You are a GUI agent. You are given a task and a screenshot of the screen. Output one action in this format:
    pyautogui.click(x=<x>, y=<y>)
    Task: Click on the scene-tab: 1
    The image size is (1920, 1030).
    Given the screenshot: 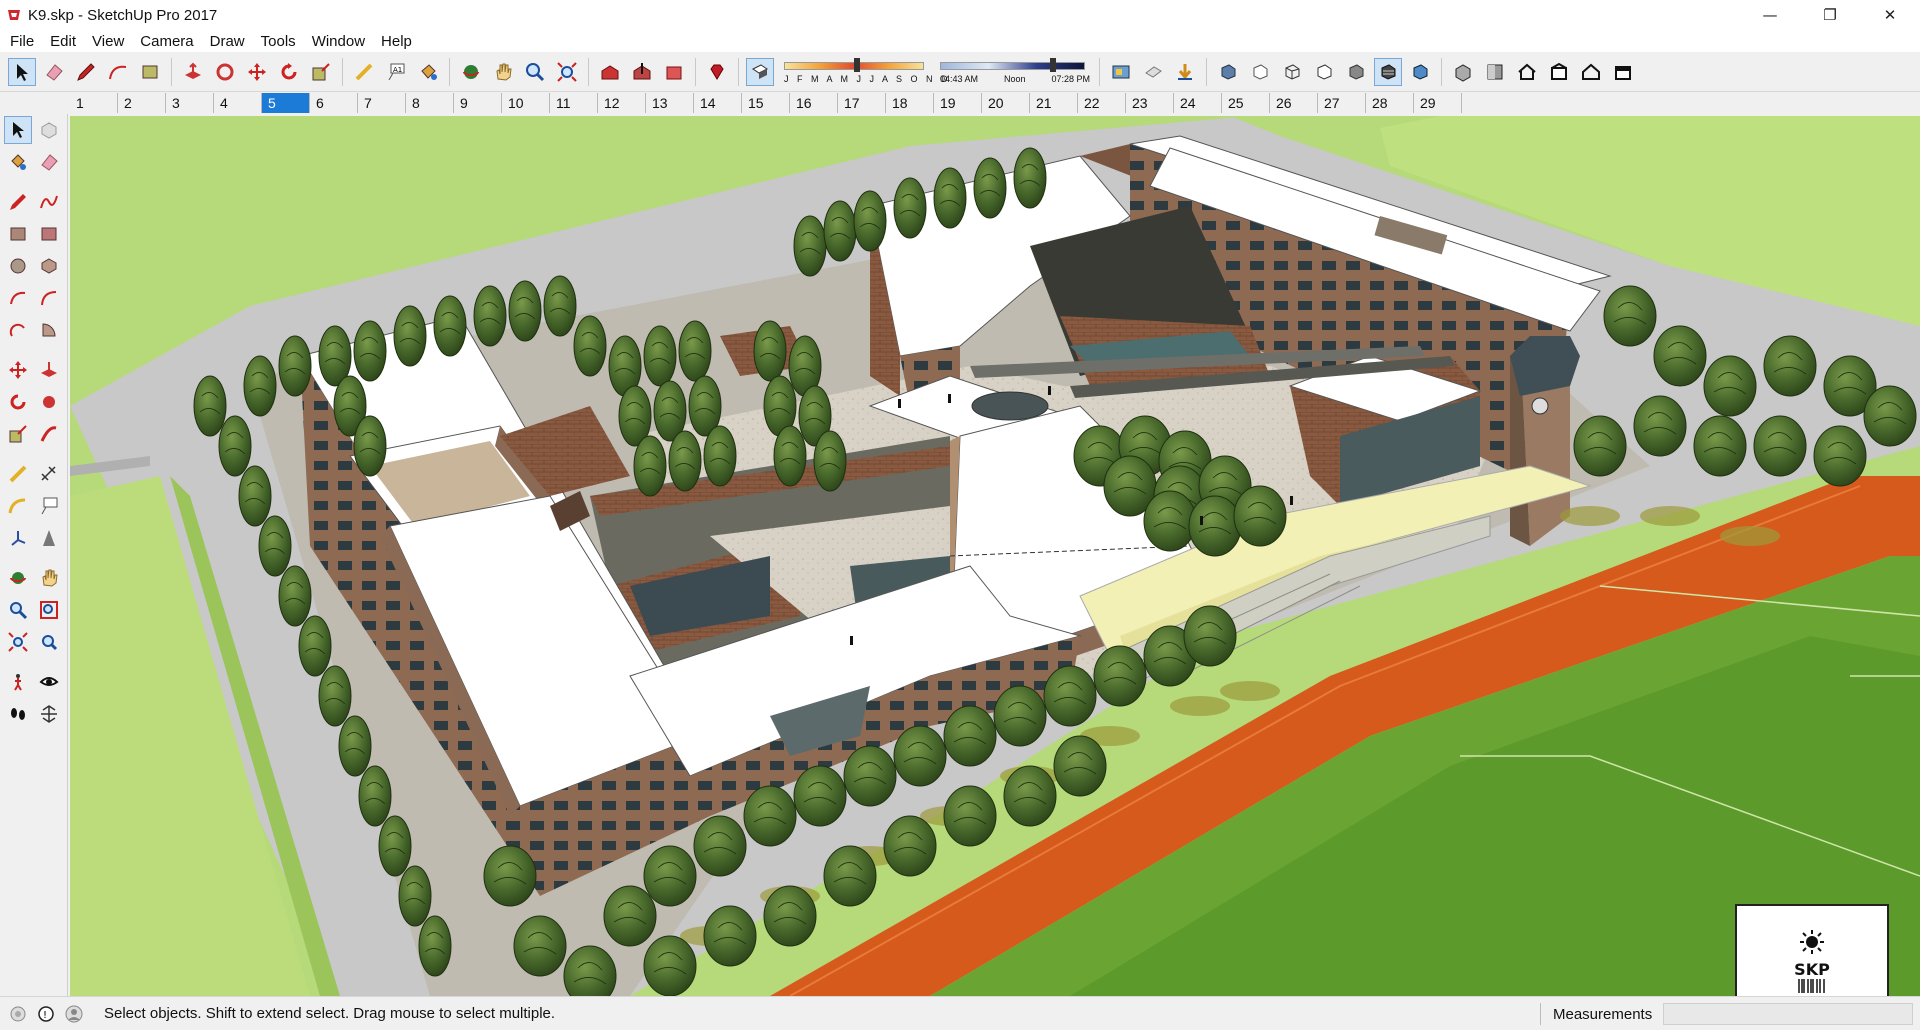 What is the action you would take?
    pyautogui.click(x=94, y=103)
    